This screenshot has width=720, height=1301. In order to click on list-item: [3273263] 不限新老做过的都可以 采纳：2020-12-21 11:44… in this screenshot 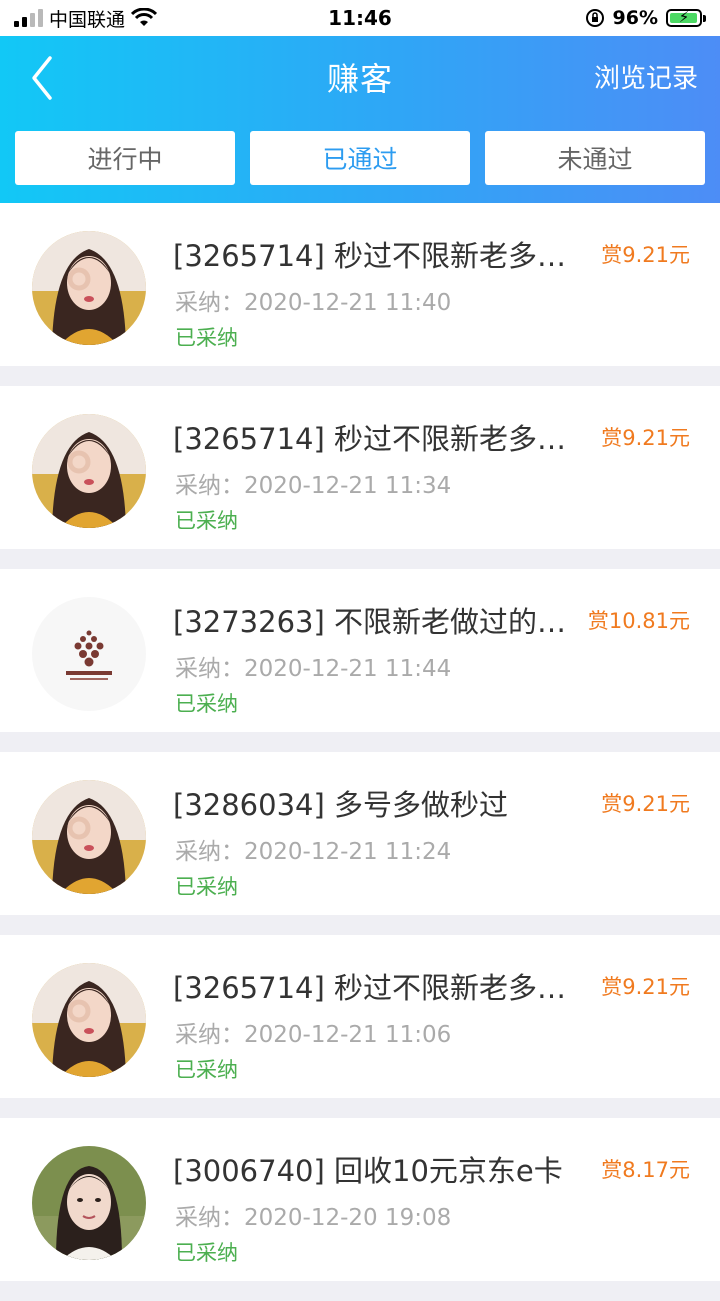, I will do `click(360, 650)`.